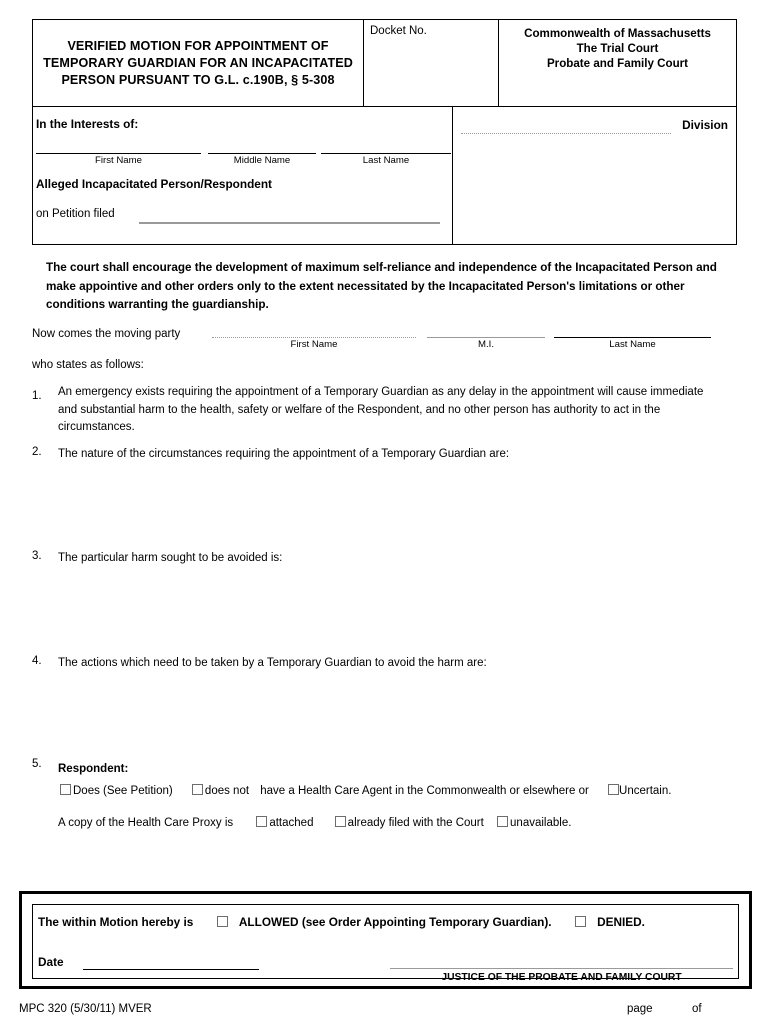  What do you see at coordinates (415, 823) in the screenshot?
I see `label-proxy-already-filed: already filed with the Court` at bounding box center [415, 823].